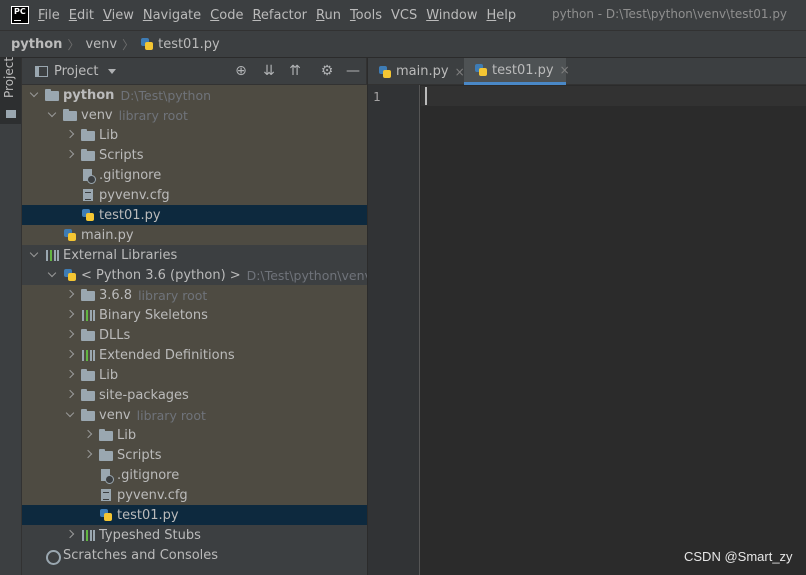 This screenshot has width=806, height=575. Describe the element at coordinates (491, 15) in the screenshot. I see `menu-item-mnemonic: H` at that location.